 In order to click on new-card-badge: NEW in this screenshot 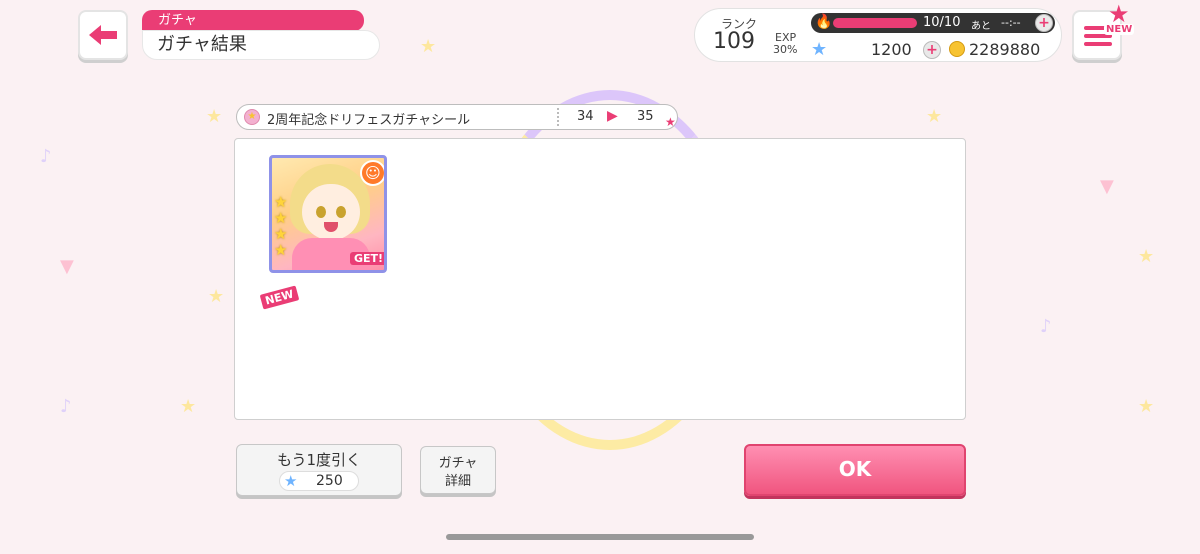, I will do `click(279, 297)`.